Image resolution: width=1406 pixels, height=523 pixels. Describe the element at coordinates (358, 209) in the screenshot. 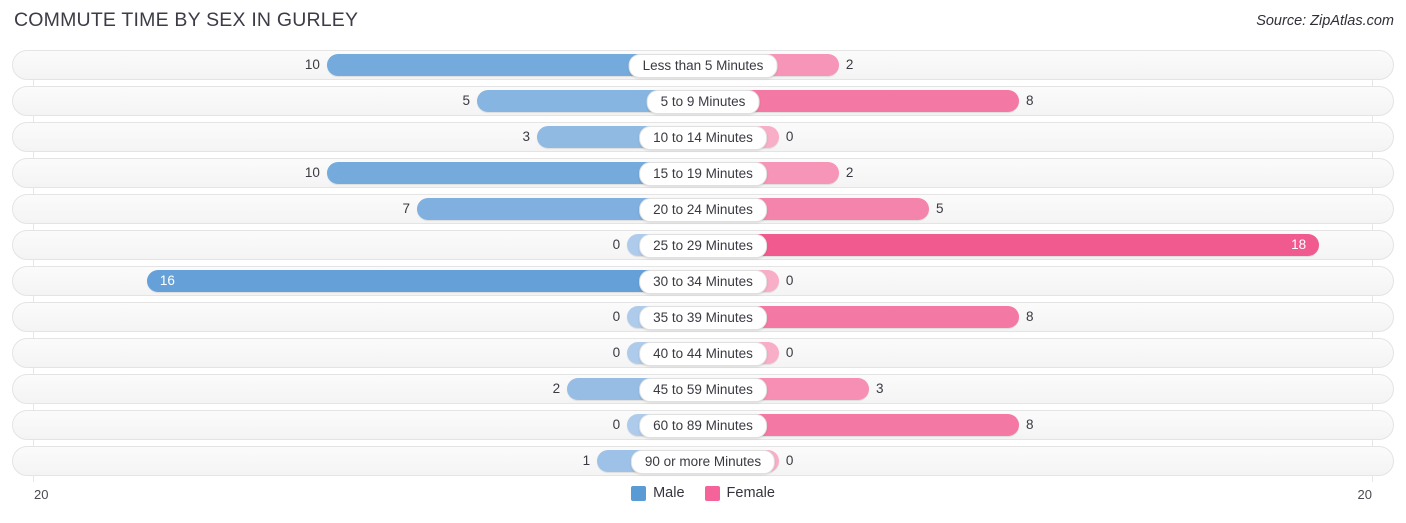

I see `male-half: 7` at that location.